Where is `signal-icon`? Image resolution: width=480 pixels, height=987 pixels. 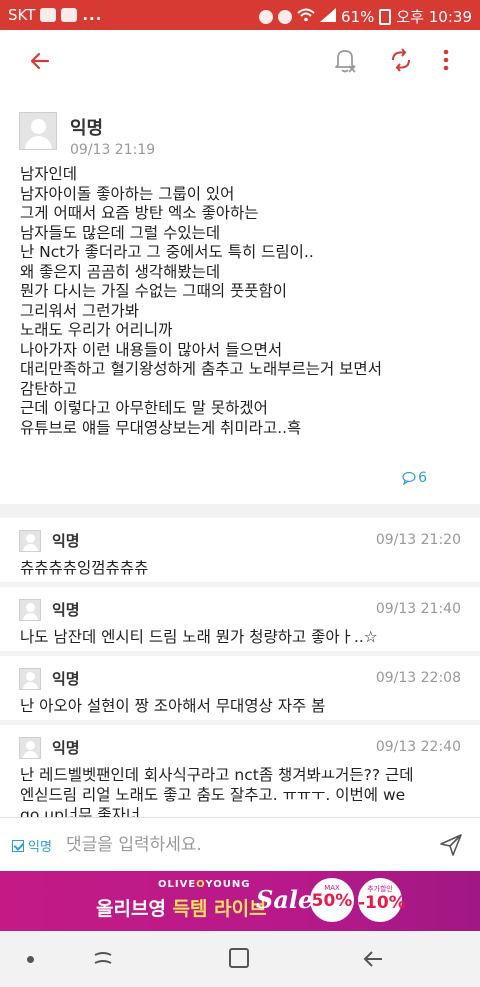 signal-icon is located at coordinates (328, 16).